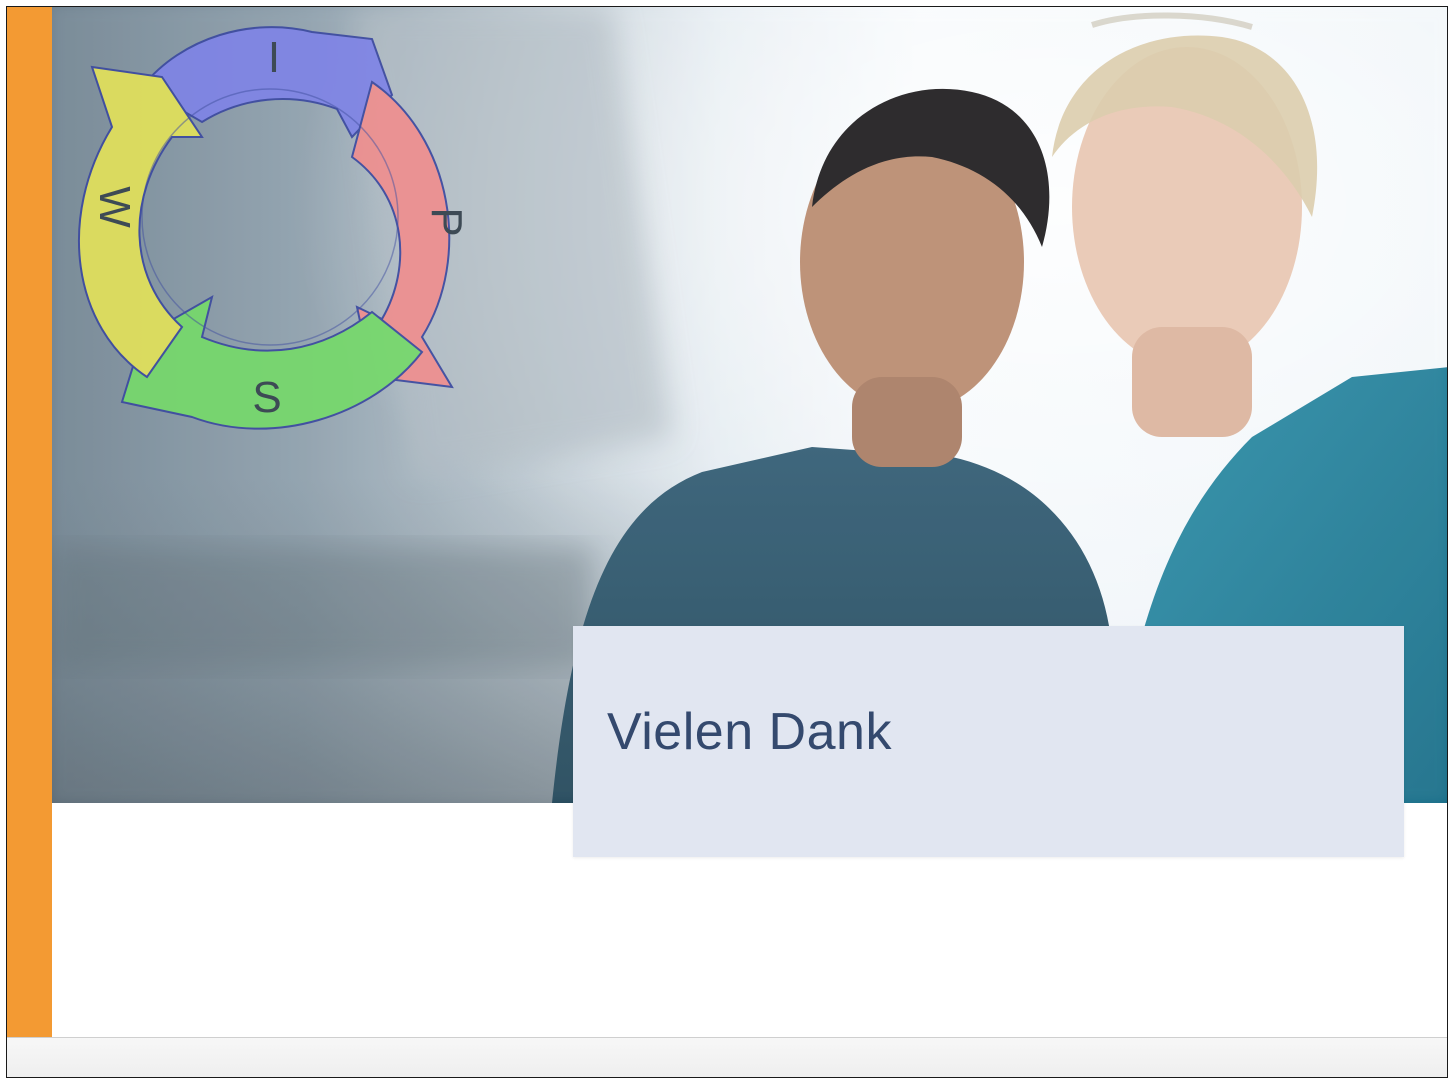 The width and height of the screenshot is (1454, 1084). What do you see at coordinates (988, 741) in the screenshot?
I see `title-box: Vielen Dank` at bounding box center [988, 741].